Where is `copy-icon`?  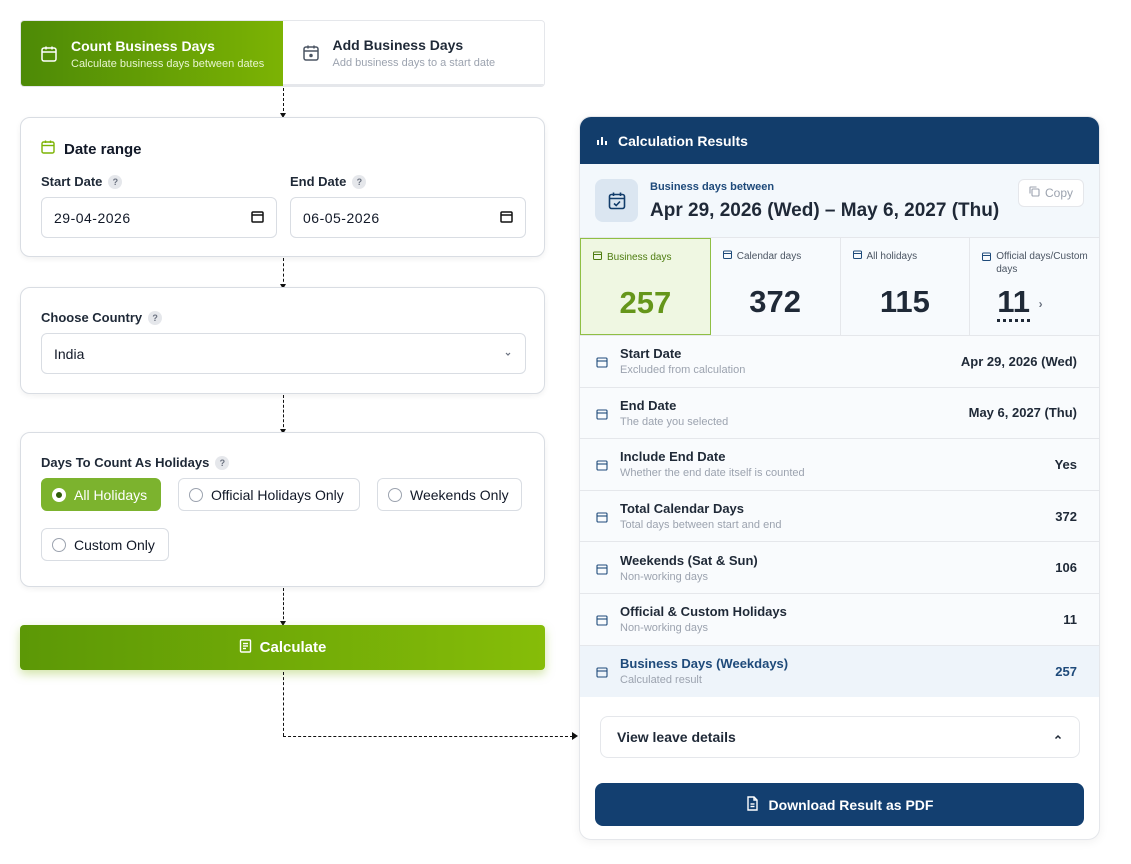 copy-icon is located at coordinates (1034, 193).